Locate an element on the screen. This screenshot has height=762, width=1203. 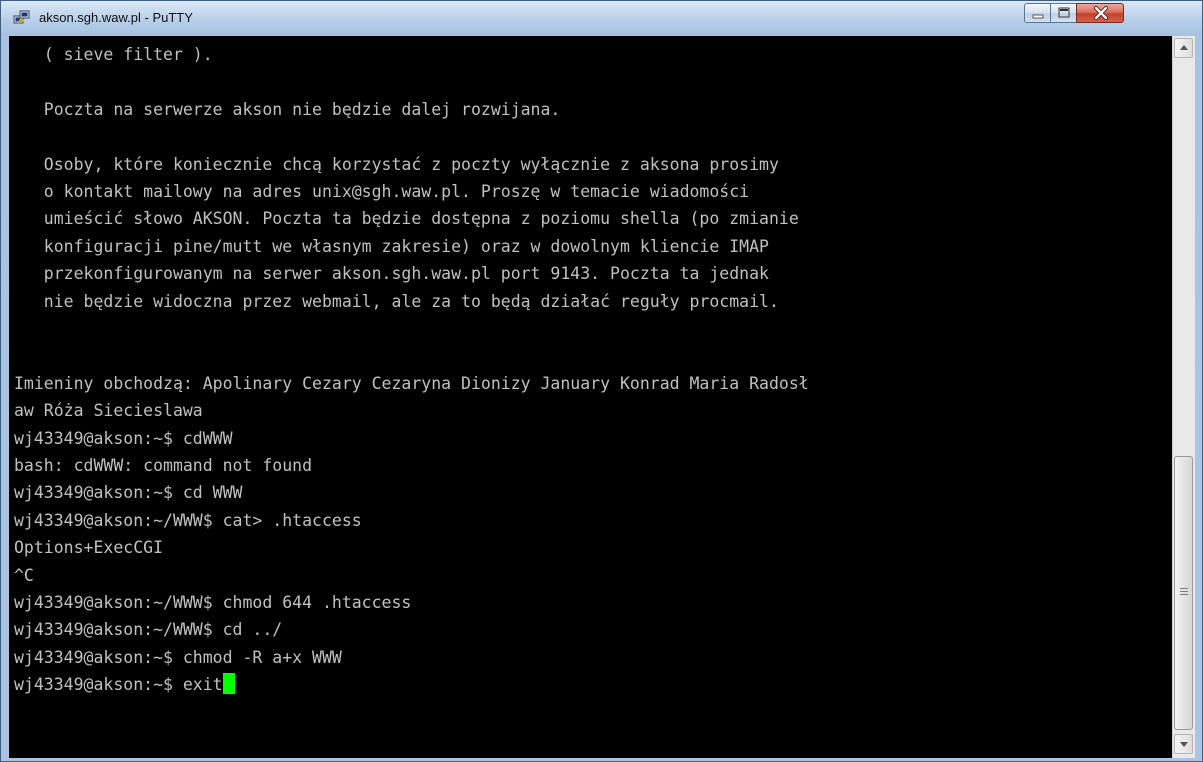
minimize-icon is located at coordinates (1038, 16).